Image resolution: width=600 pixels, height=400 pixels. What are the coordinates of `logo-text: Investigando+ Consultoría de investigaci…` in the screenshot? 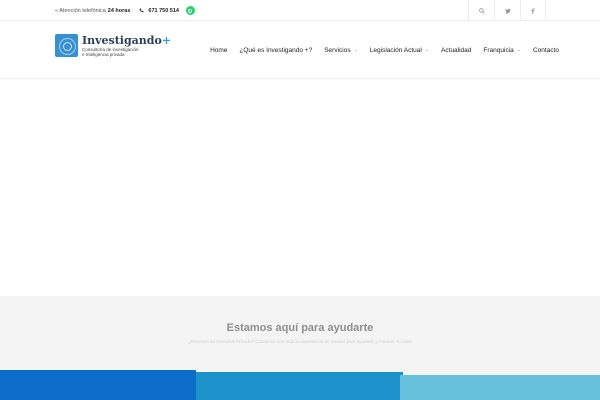 It's located at (127, 45).